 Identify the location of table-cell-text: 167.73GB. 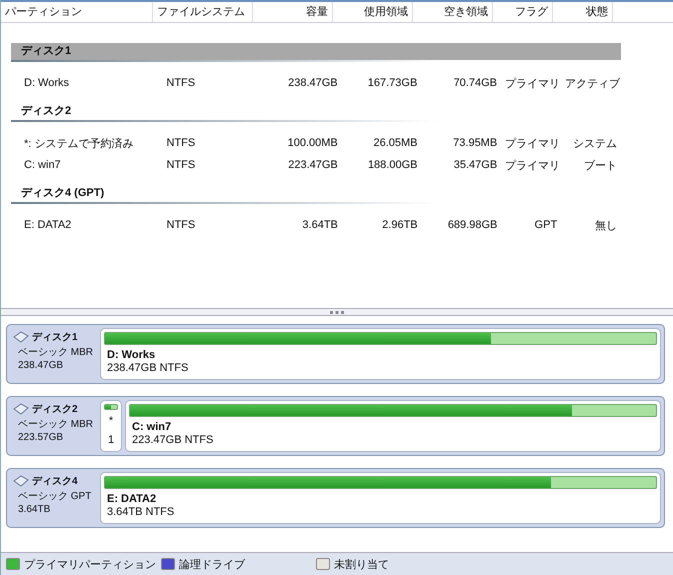
(392, 83).